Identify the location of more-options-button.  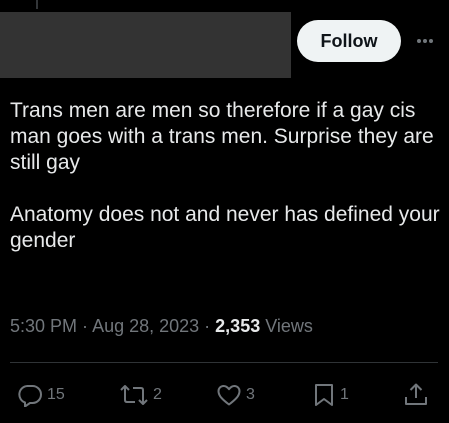
(425, 41).